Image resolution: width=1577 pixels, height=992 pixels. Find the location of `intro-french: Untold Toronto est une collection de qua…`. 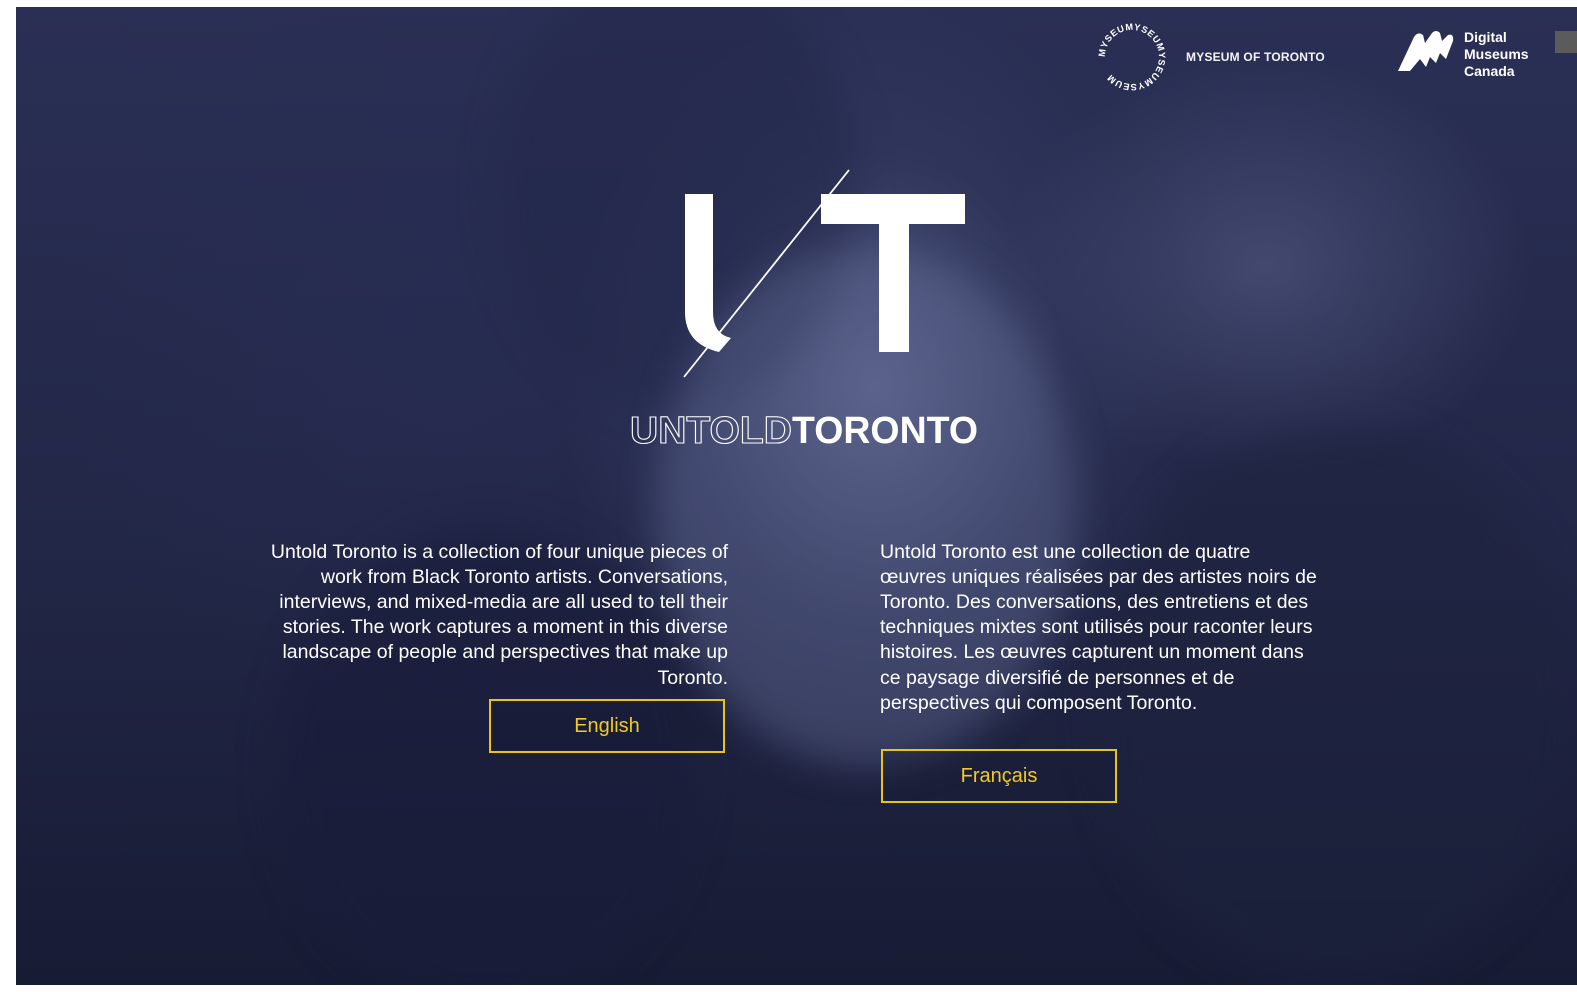

intro-french: Untold Toronto est une collection de qua… is located at coordinates (1098, 627).